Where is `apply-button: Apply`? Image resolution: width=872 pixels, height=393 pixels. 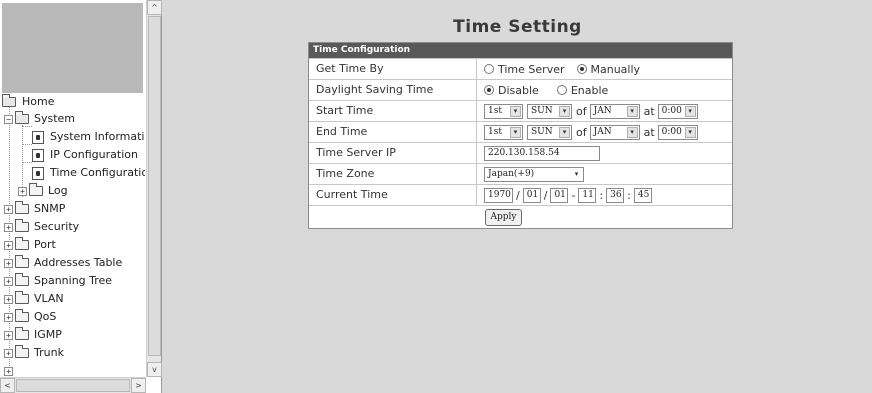
apply-button: Apply is located at coordinates (503, 217).